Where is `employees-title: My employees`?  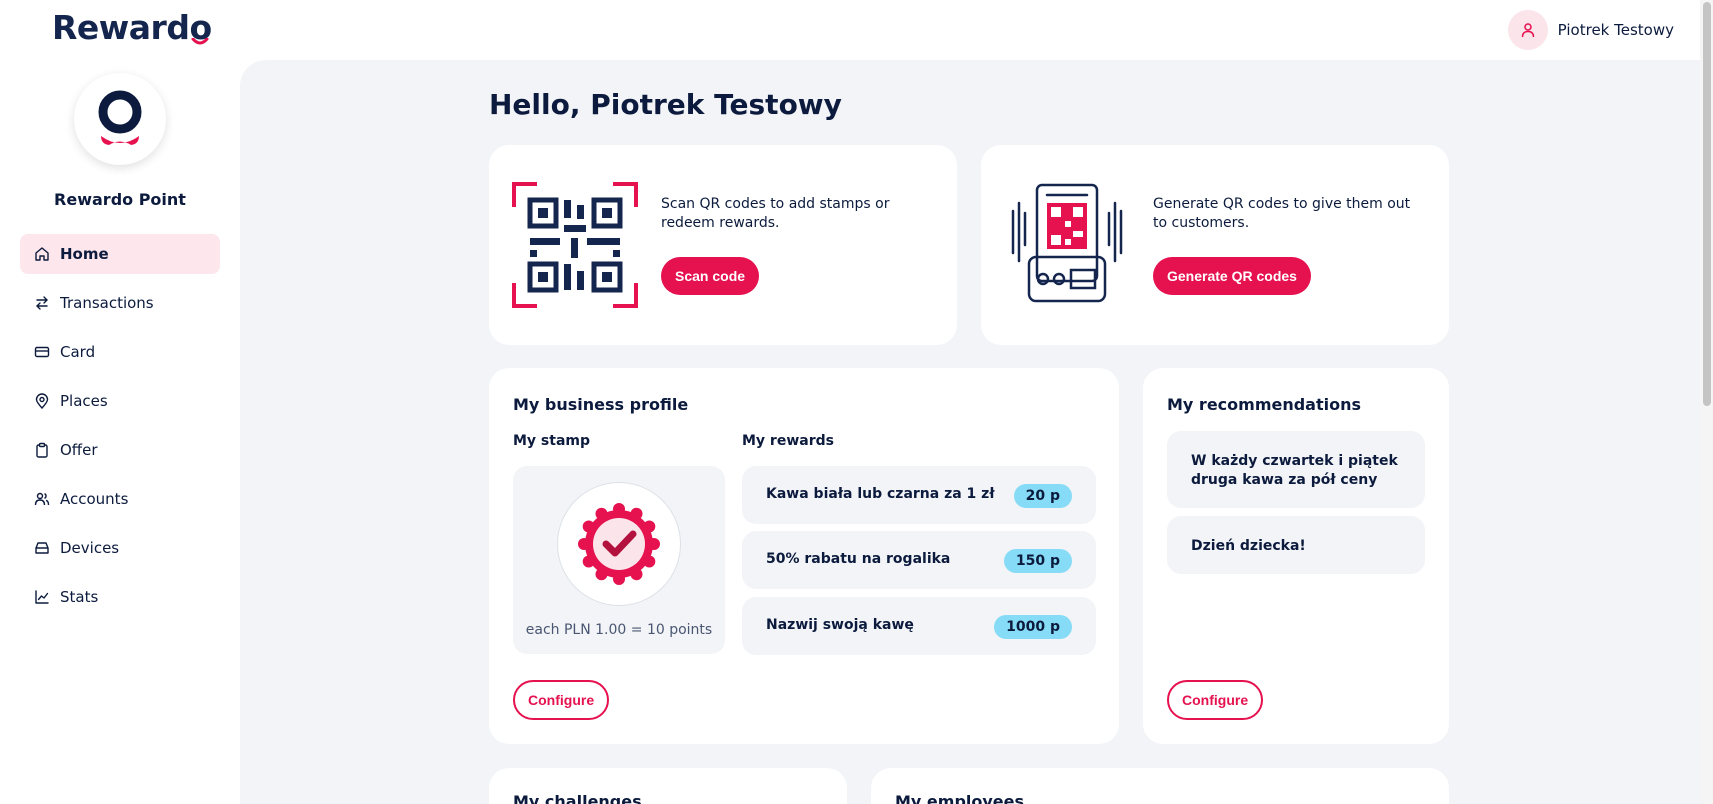
employees-title: My employees is located at coordinates (960, 798).